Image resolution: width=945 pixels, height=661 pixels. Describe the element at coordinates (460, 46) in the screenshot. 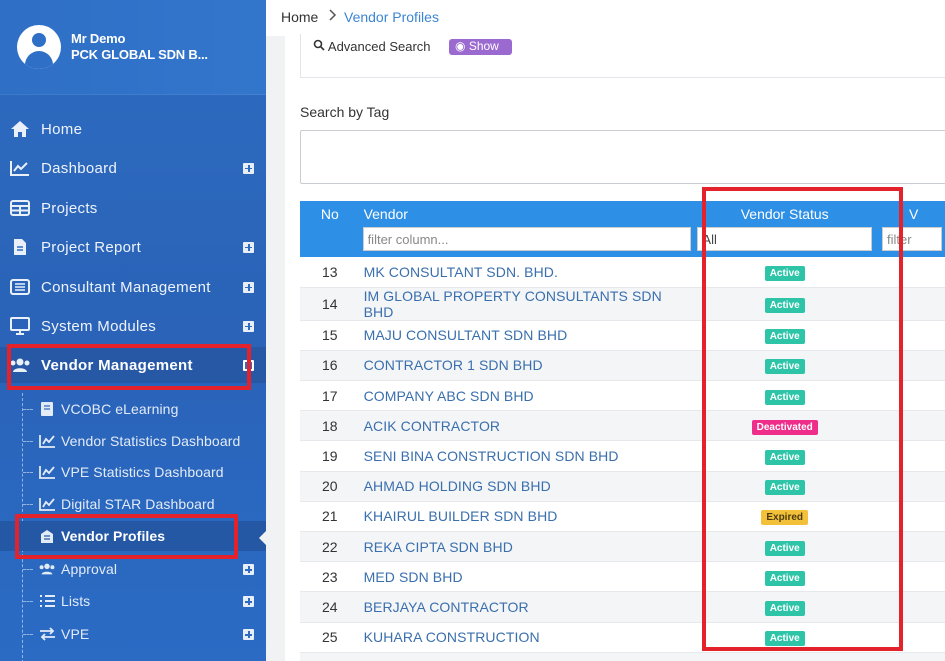

I see `eye-icon: ◉` at that location.